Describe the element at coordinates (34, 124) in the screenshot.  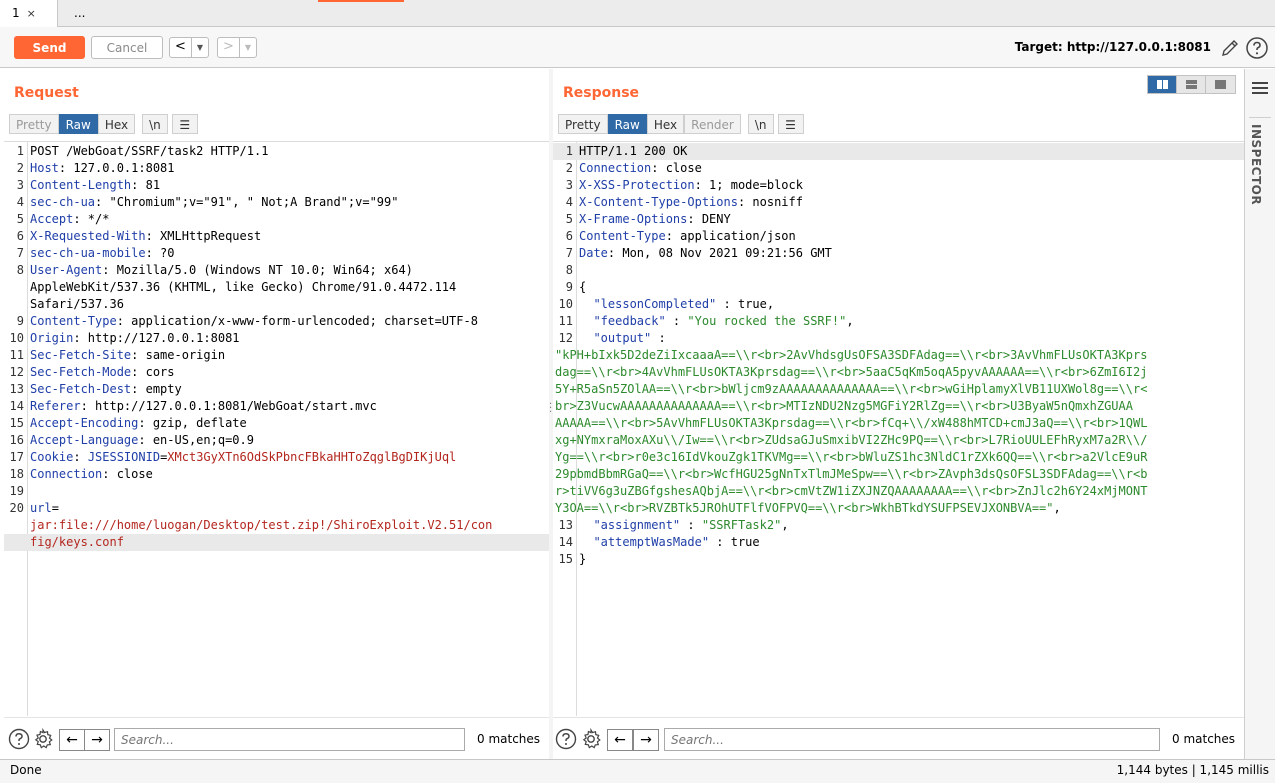
I see `request-tab-pretty: Pretty` at that location.